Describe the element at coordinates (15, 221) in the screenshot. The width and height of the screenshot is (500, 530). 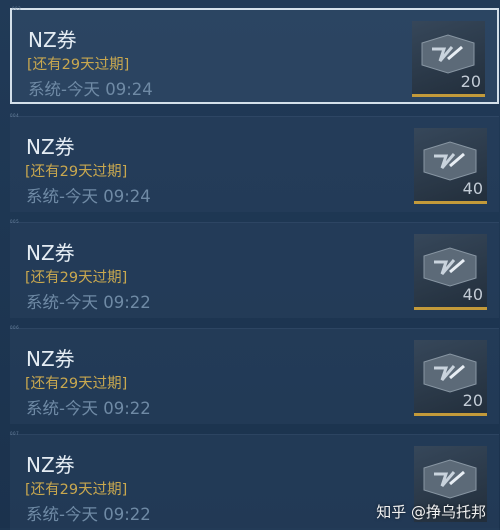
I see `item-id: 005` at that location.